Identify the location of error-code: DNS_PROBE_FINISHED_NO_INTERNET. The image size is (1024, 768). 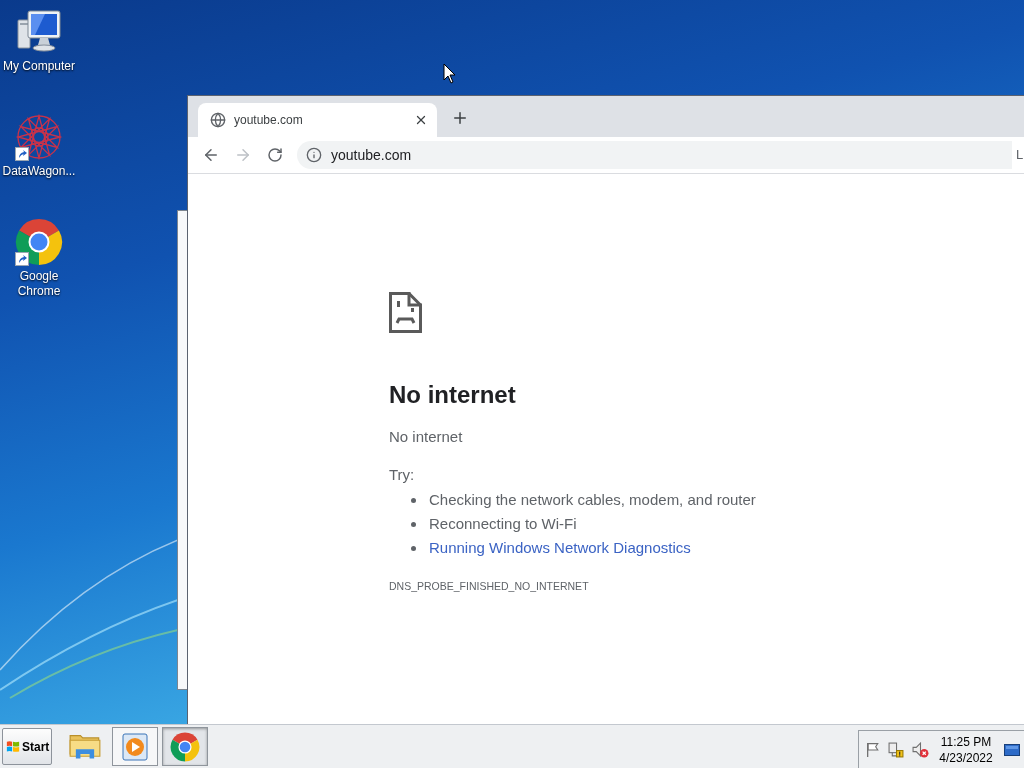
(489, 586).